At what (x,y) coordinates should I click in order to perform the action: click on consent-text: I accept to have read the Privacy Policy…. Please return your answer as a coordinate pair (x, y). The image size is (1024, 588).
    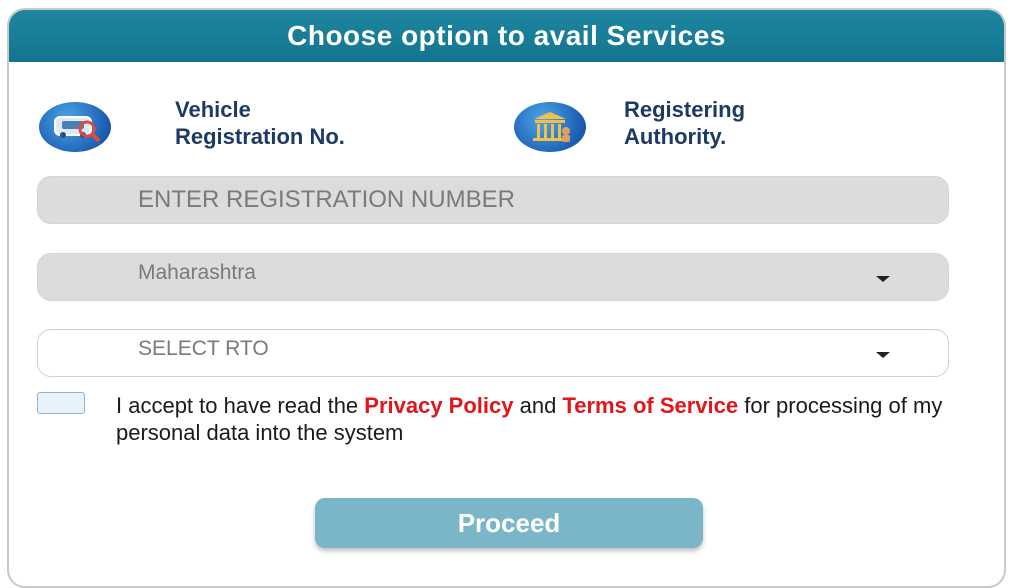
    Looking at the image, I should click on (546, 419).